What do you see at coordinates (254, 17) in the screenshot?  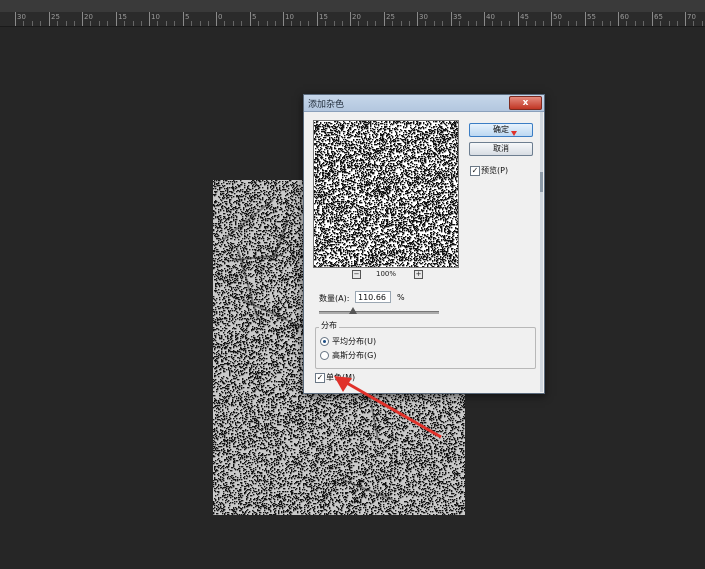 I see `ruler-label: 5` at bounding box center [254, 17].